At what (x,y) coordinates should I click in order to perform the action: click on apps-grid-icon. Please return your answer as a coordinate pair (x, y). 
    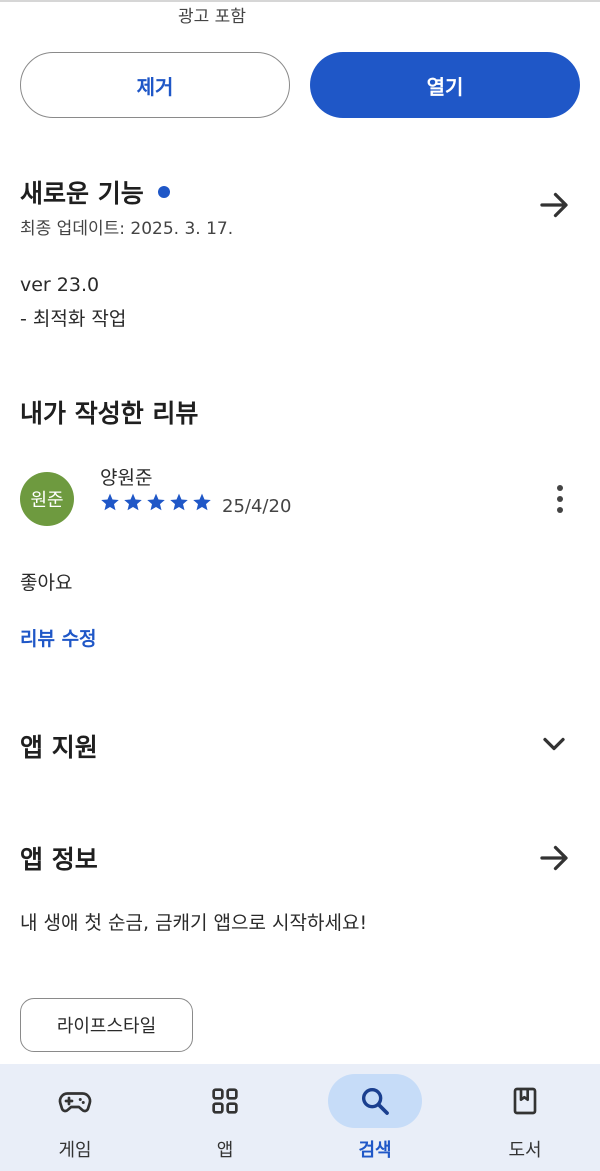
    Looking at the image, I should click on (225, 1101).